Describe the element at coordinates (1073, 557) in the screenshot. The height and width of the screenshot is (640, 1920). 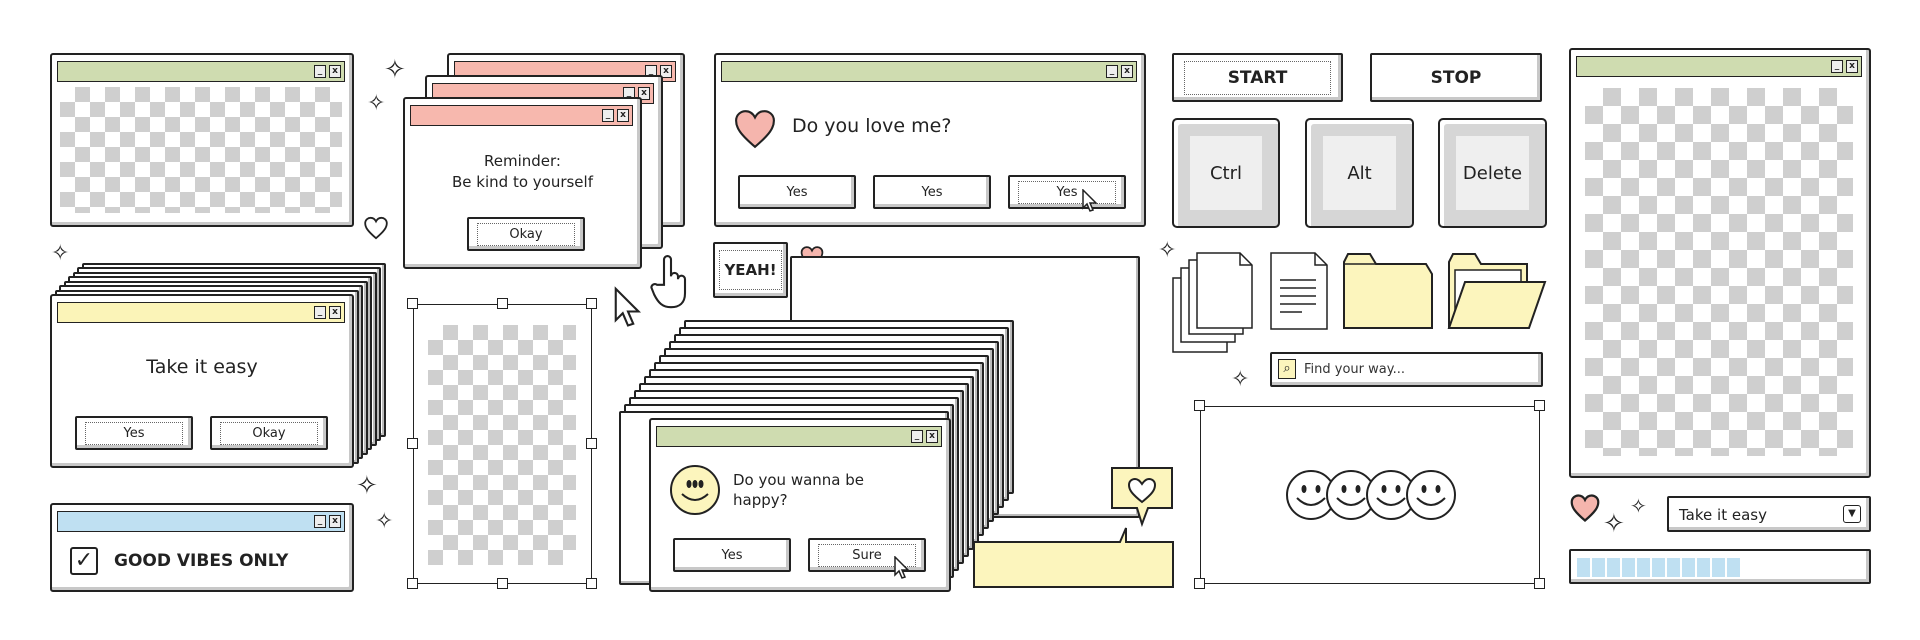
I see `speech-bubble` at that location.